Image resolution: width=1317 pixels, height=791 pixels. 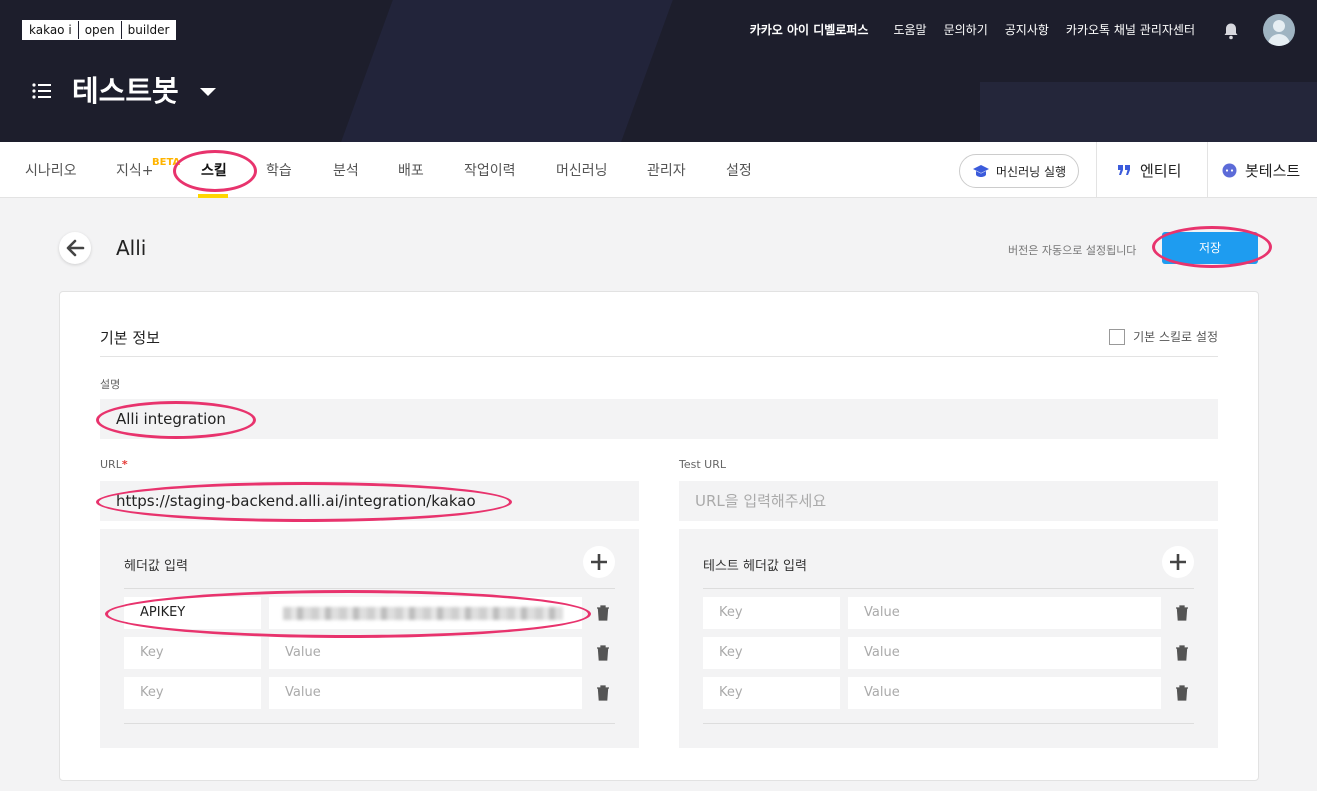 I want to click on logo: kakao i open builder, so click(x=99, y=30).